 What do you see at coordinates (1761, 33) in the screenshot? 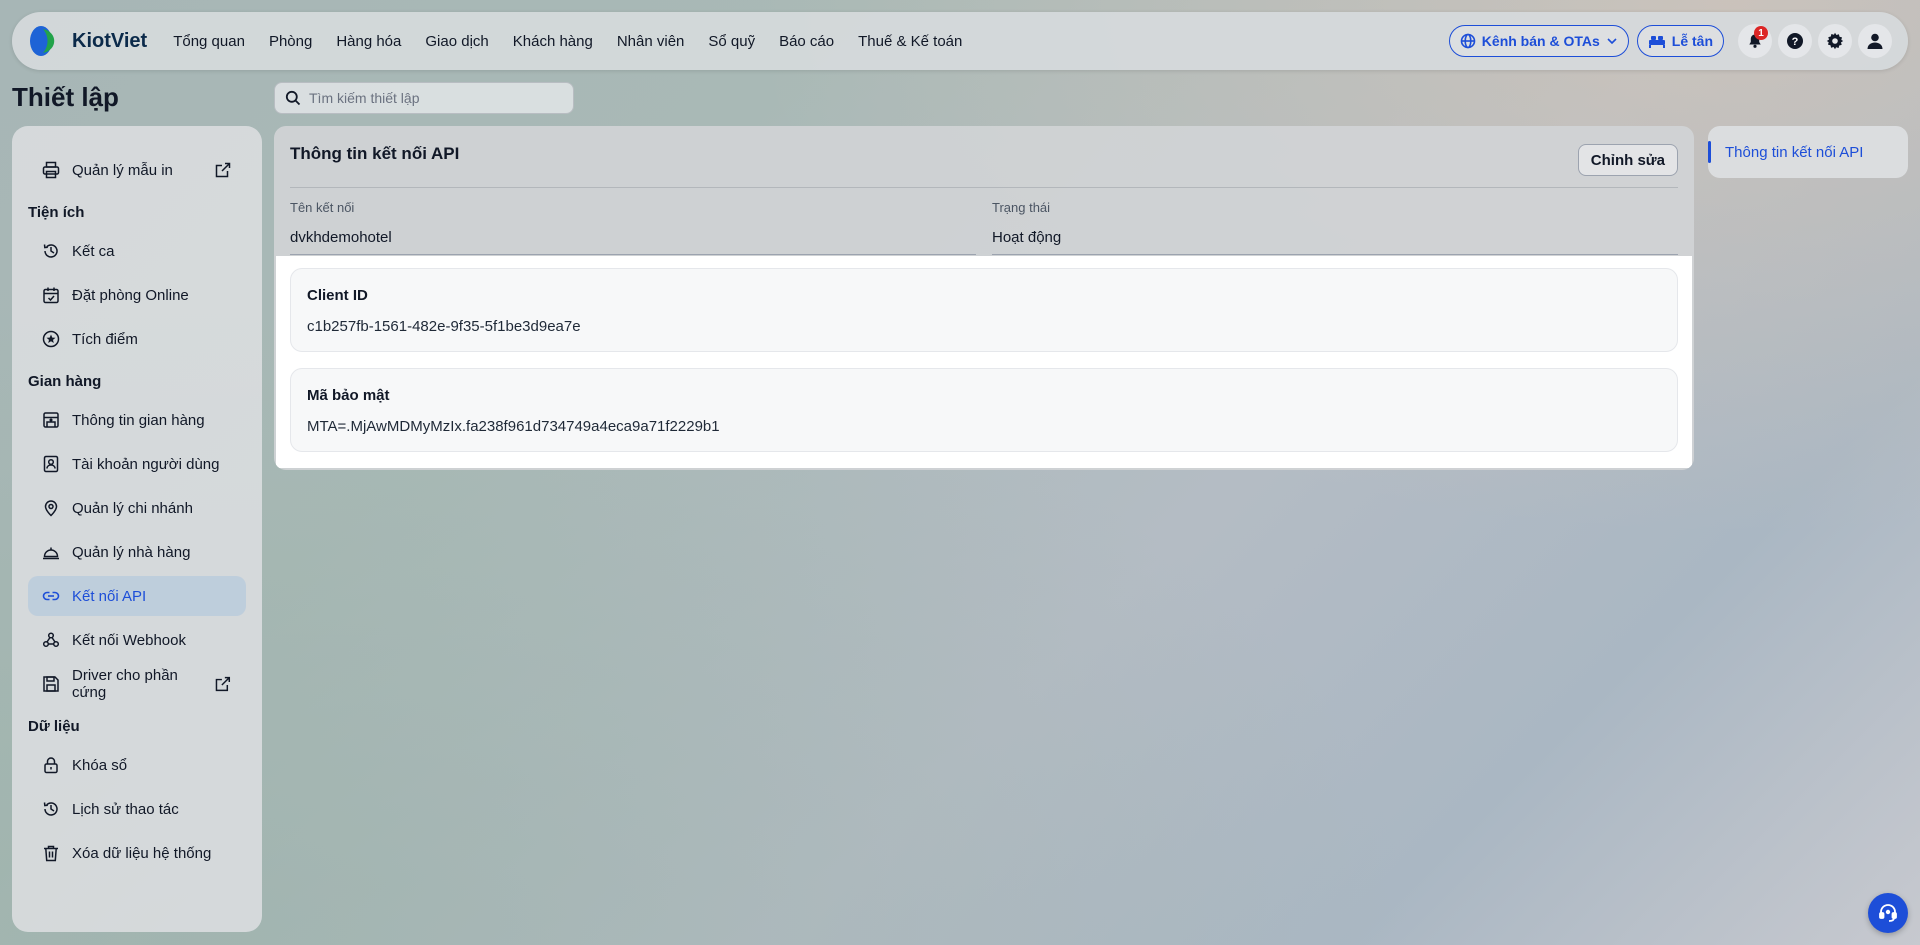
I see `notification-count-badge: 1` at bounding box center [1761, 33].